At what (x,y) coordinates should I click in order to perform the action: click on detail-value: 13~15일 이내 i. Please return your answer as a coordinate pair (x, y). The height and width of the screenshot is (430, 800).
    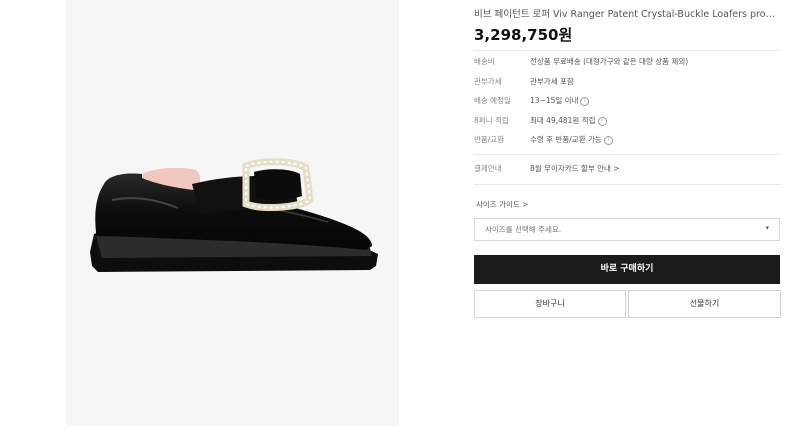
    Looking at the image, I should click on (560, 101).